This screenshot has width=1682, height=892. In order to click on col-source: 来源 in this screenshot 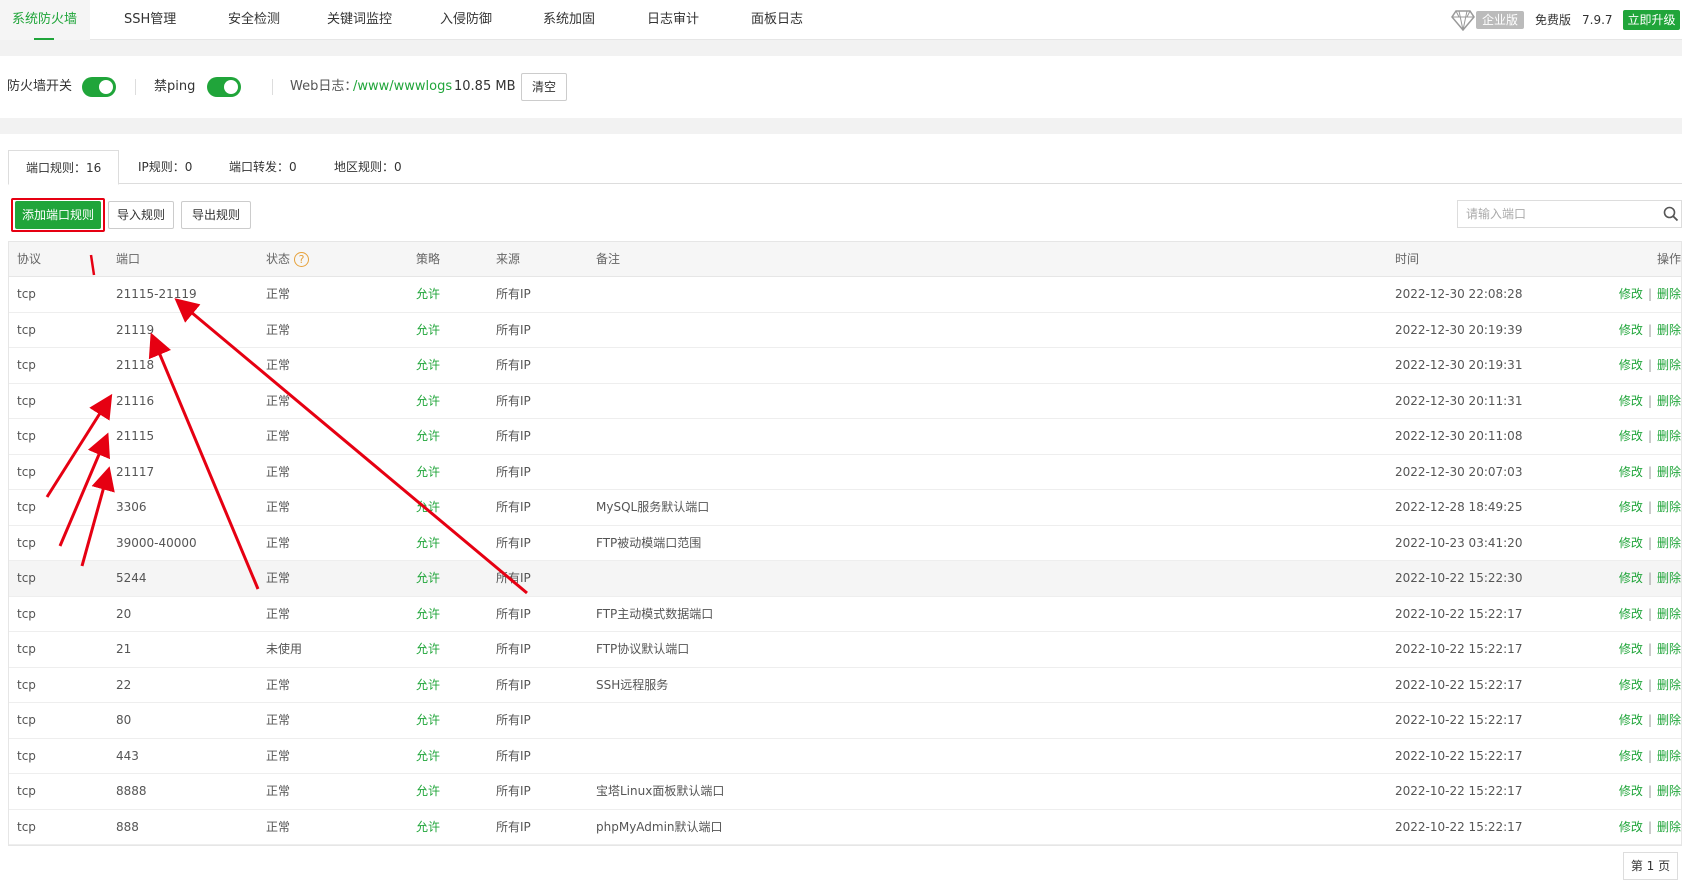, I will do `click(508, 259)`.